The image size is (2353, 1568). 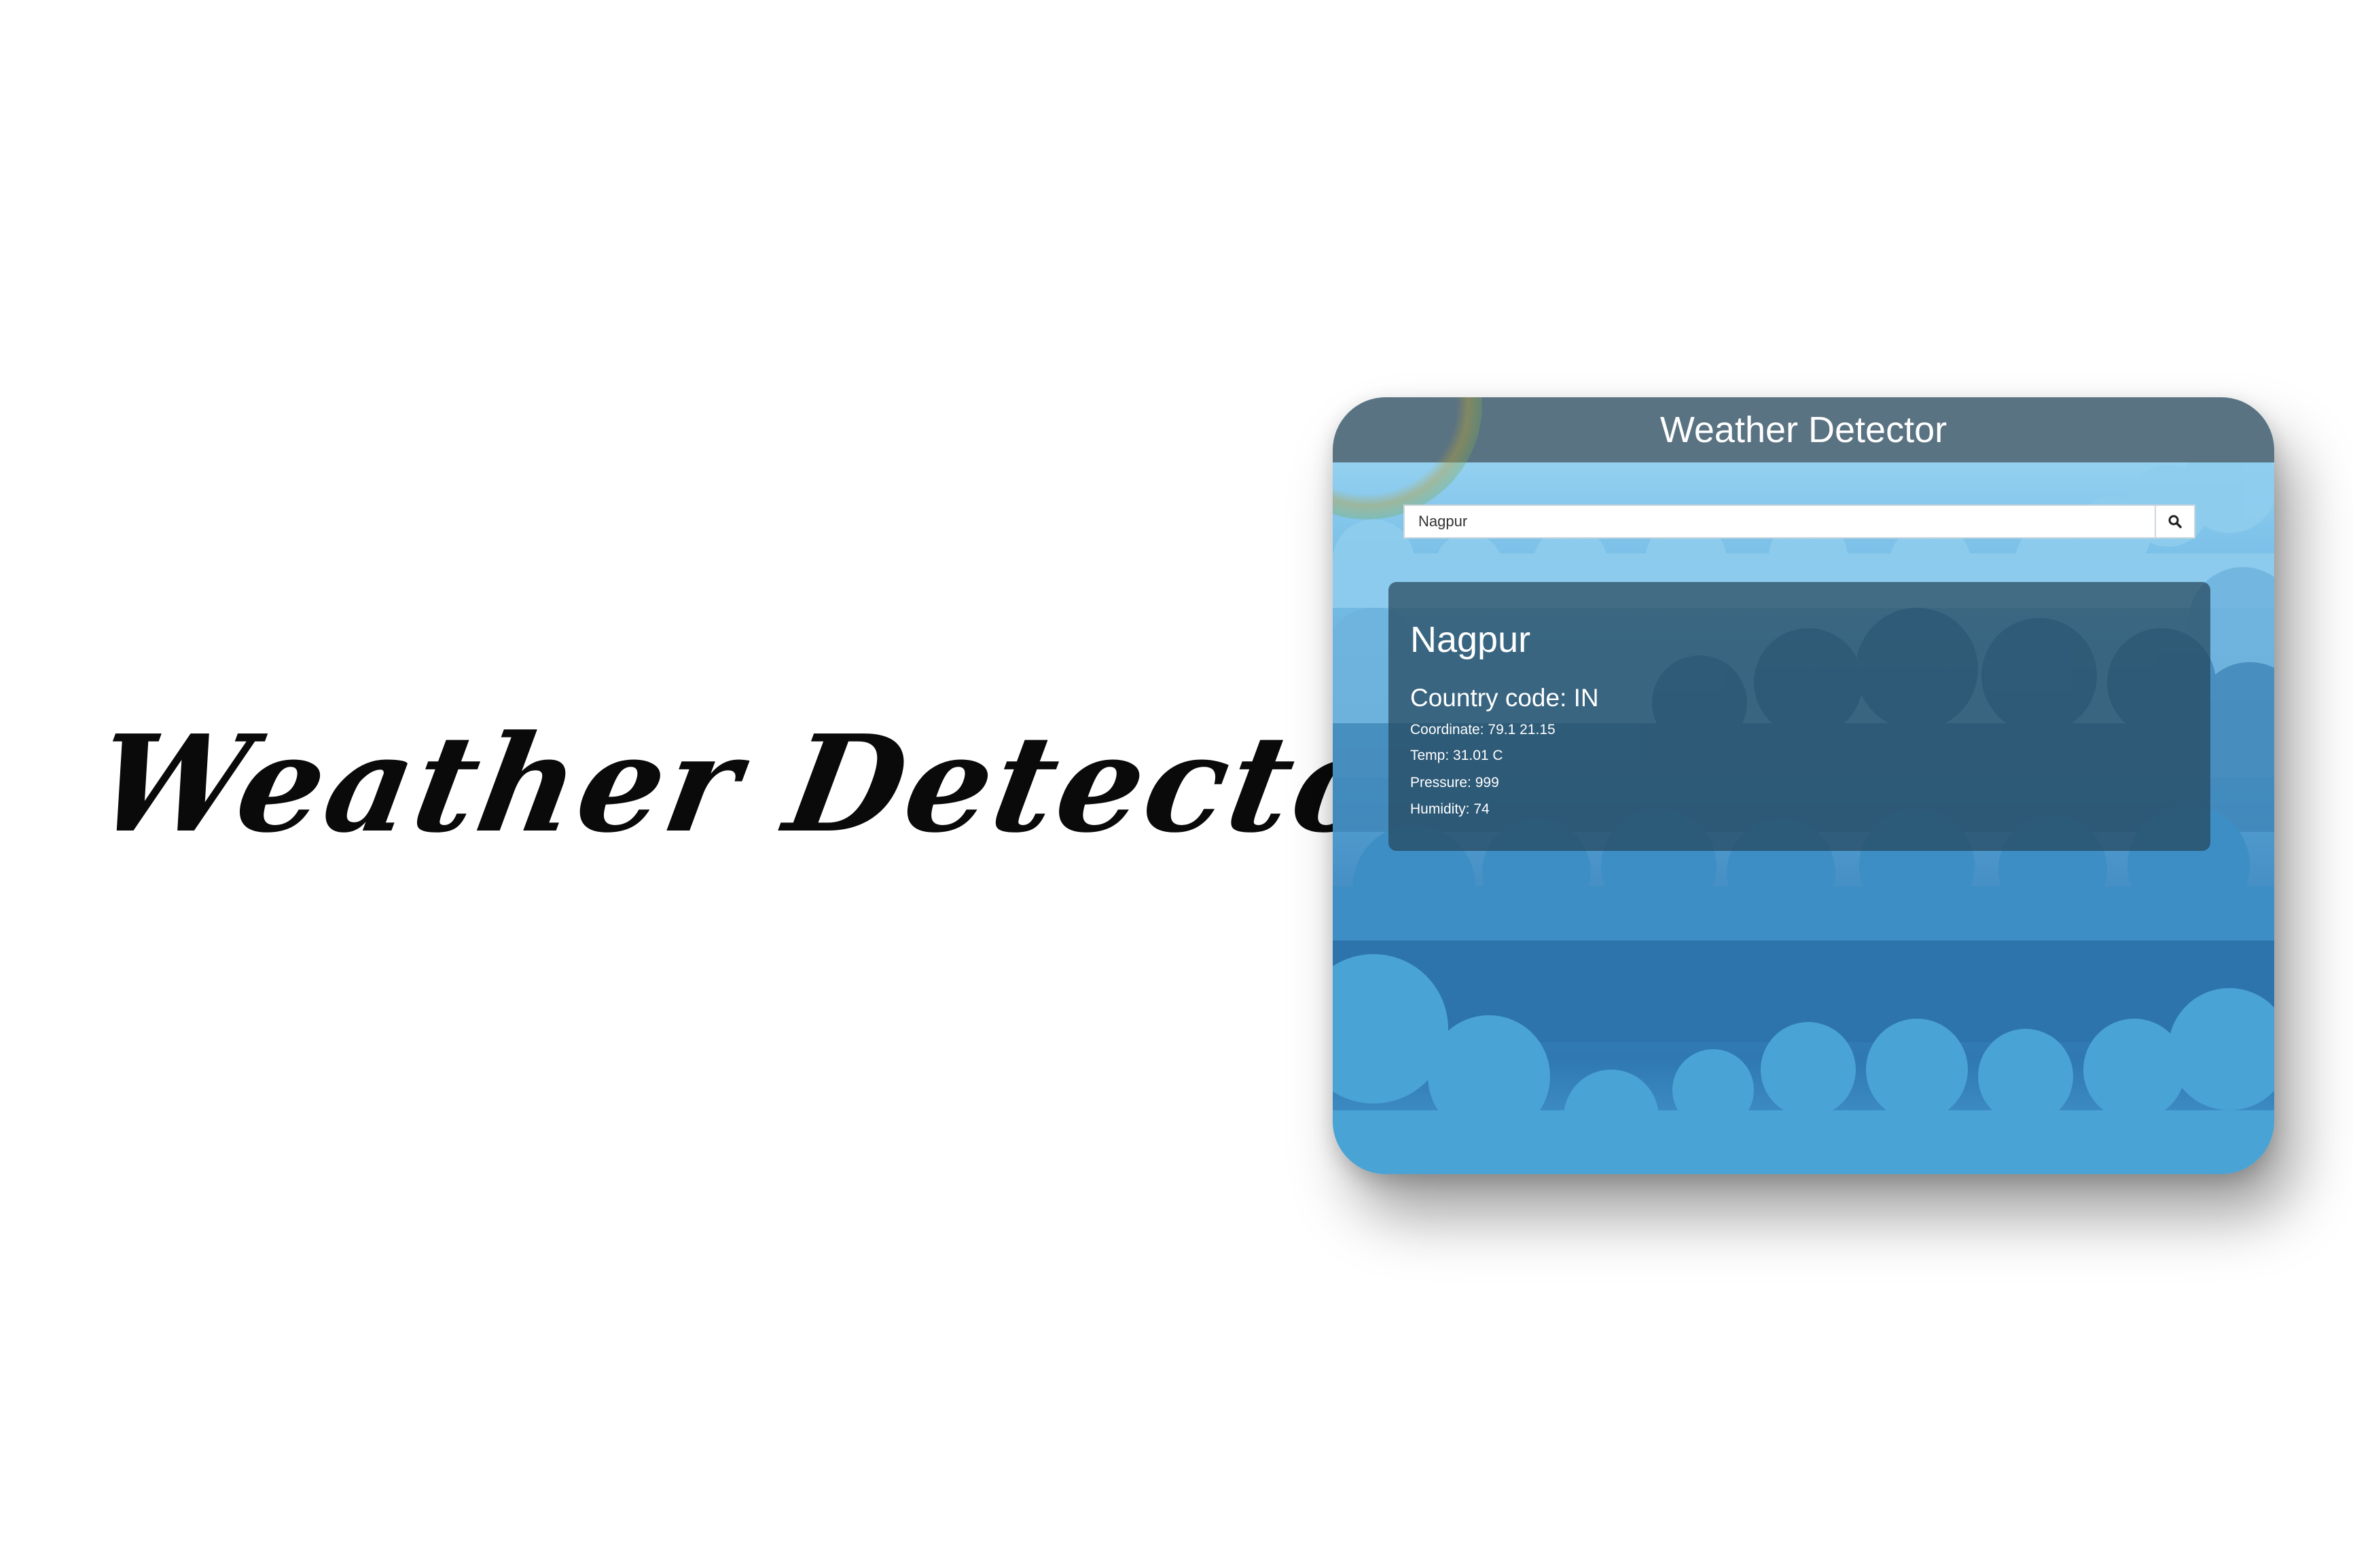 I want to click on humidity-row: Humidity: 74, so click(x=1450, y=810).